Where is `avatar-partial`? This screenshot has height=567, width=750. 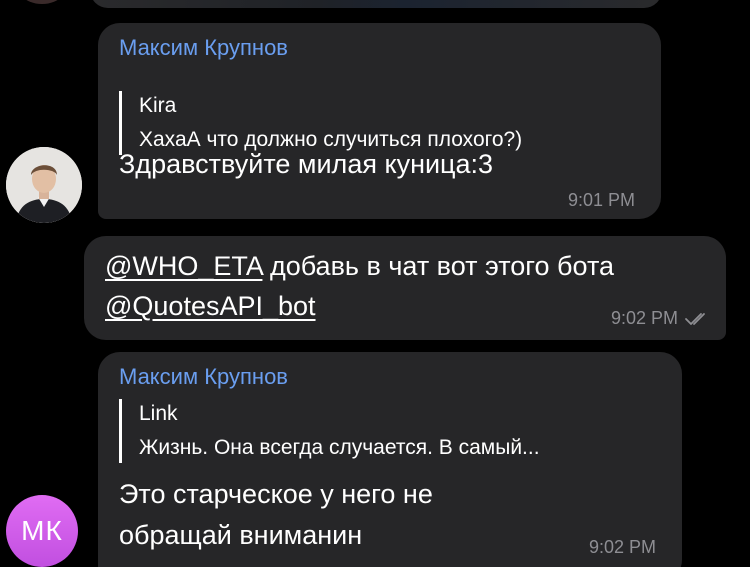 avatar-partial is located at coordinates (42, 2).